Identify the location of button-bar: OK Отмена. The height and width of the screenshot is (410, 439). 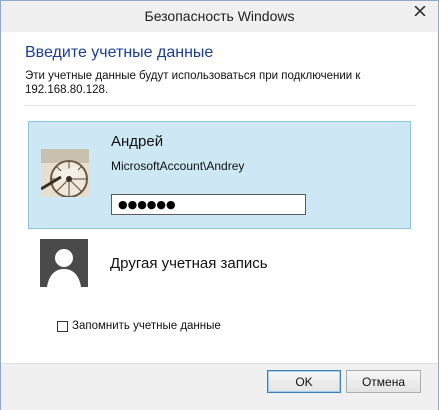
(219, 386).